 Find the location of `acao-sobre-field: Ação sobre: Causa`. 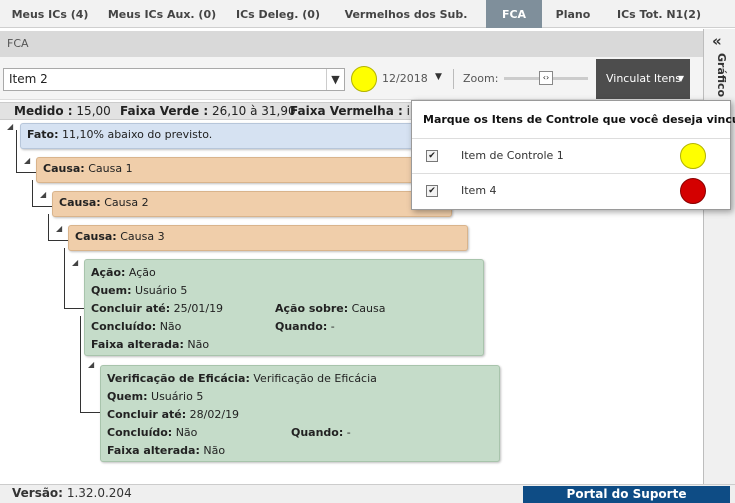

acao-sobre-field: Ação sobre: Causa is located at coordinates (330, 308).